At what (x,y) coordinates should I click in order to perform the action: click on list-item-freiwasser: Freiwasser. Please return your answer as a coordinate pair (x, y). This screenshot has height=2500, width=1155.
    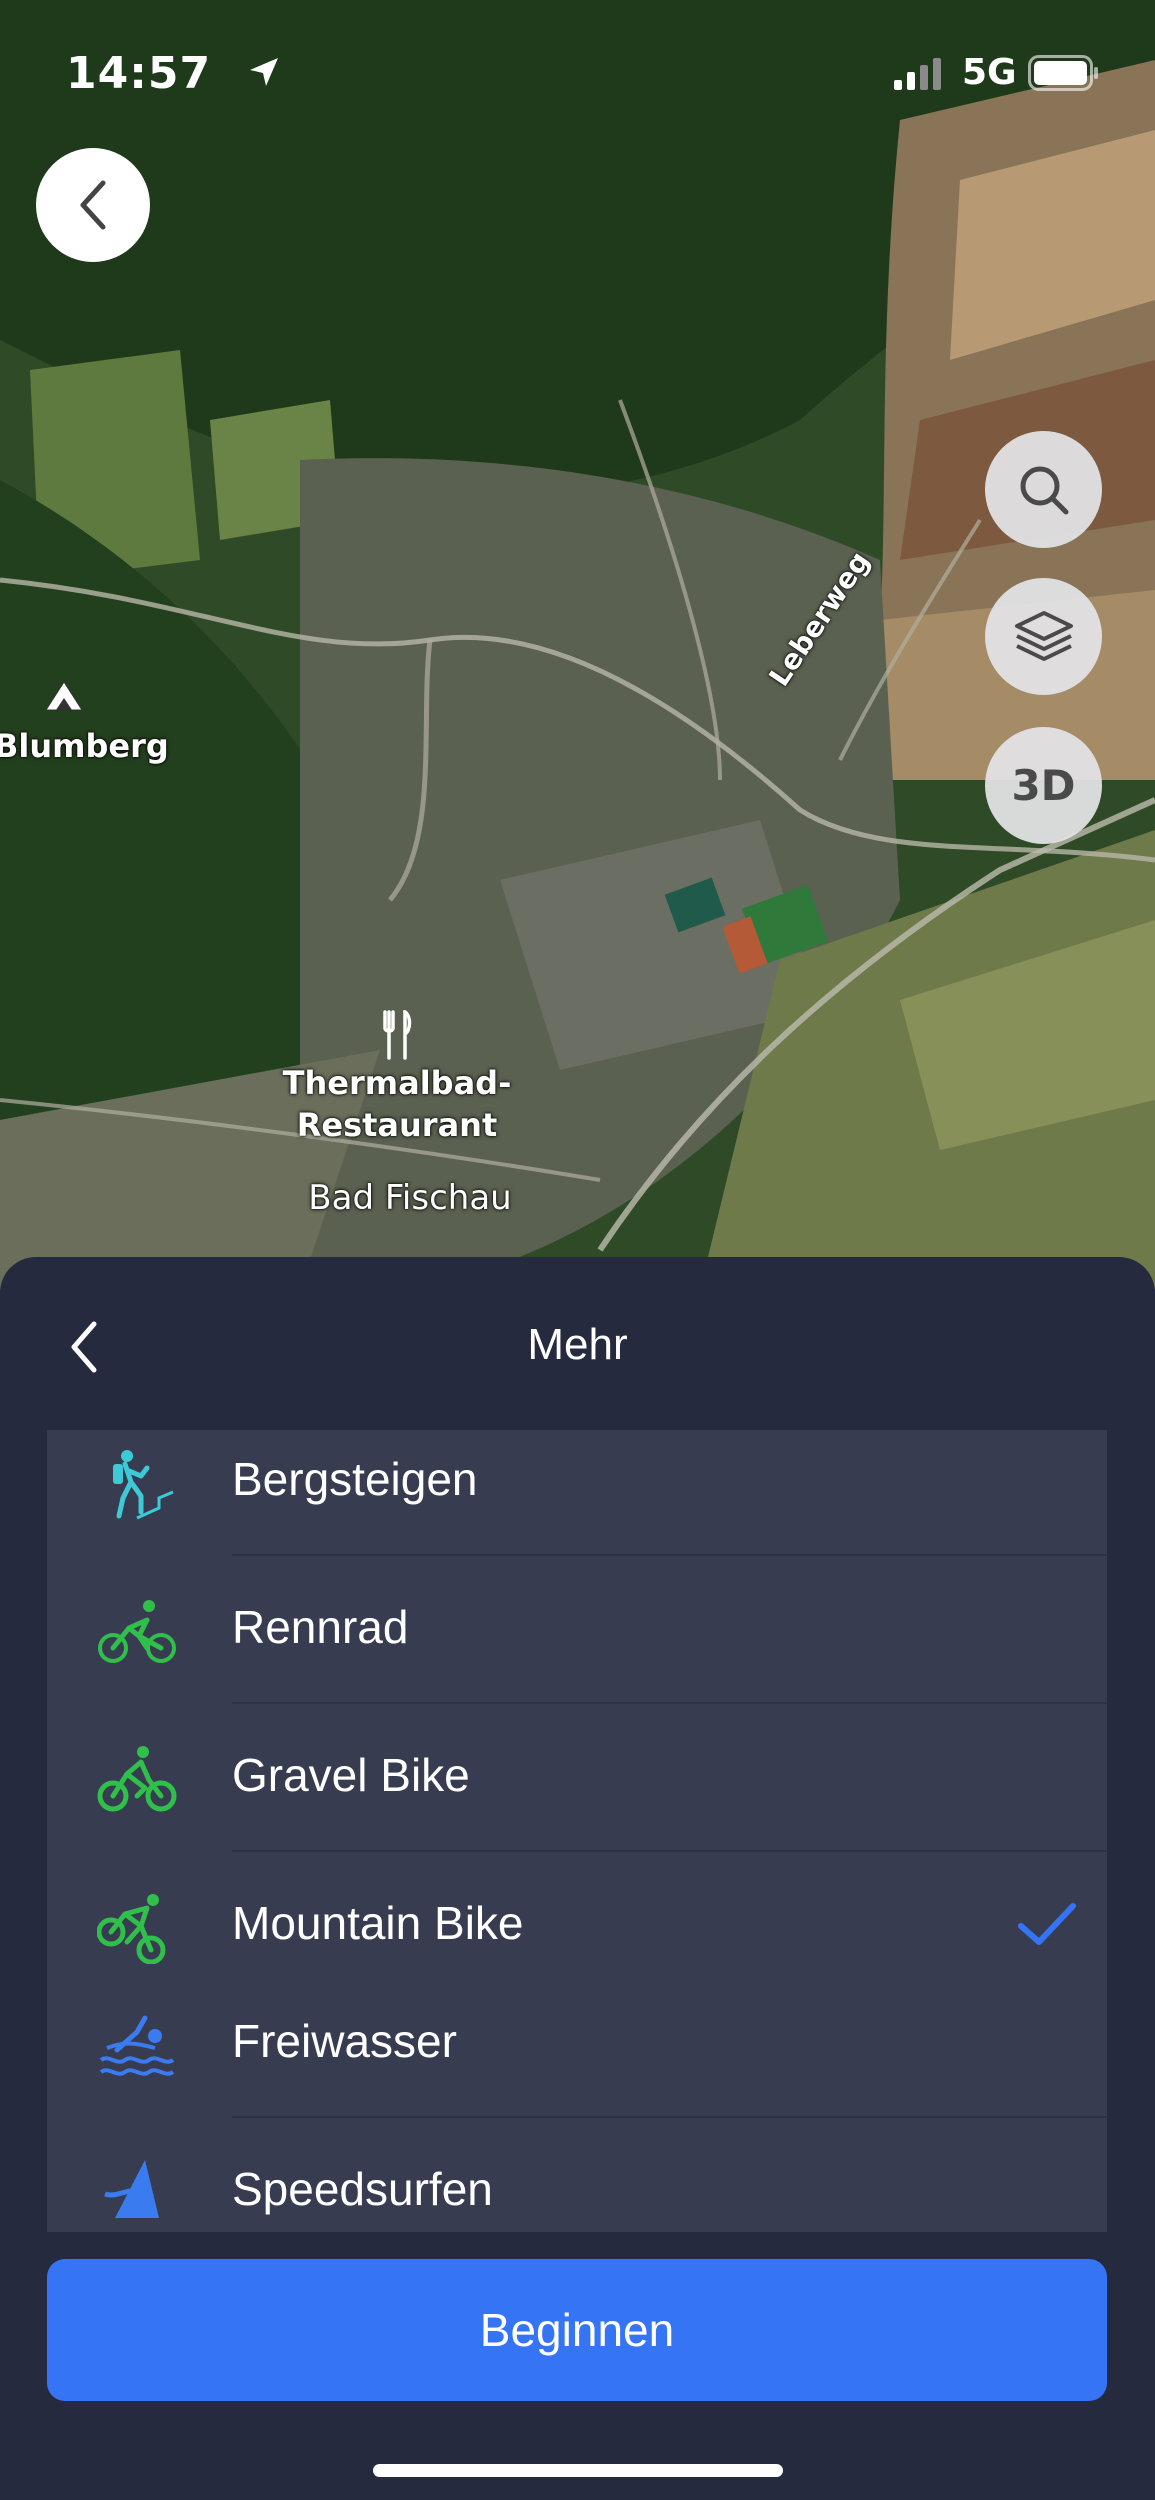
    Looking at the image, I should click on (577, 2044).